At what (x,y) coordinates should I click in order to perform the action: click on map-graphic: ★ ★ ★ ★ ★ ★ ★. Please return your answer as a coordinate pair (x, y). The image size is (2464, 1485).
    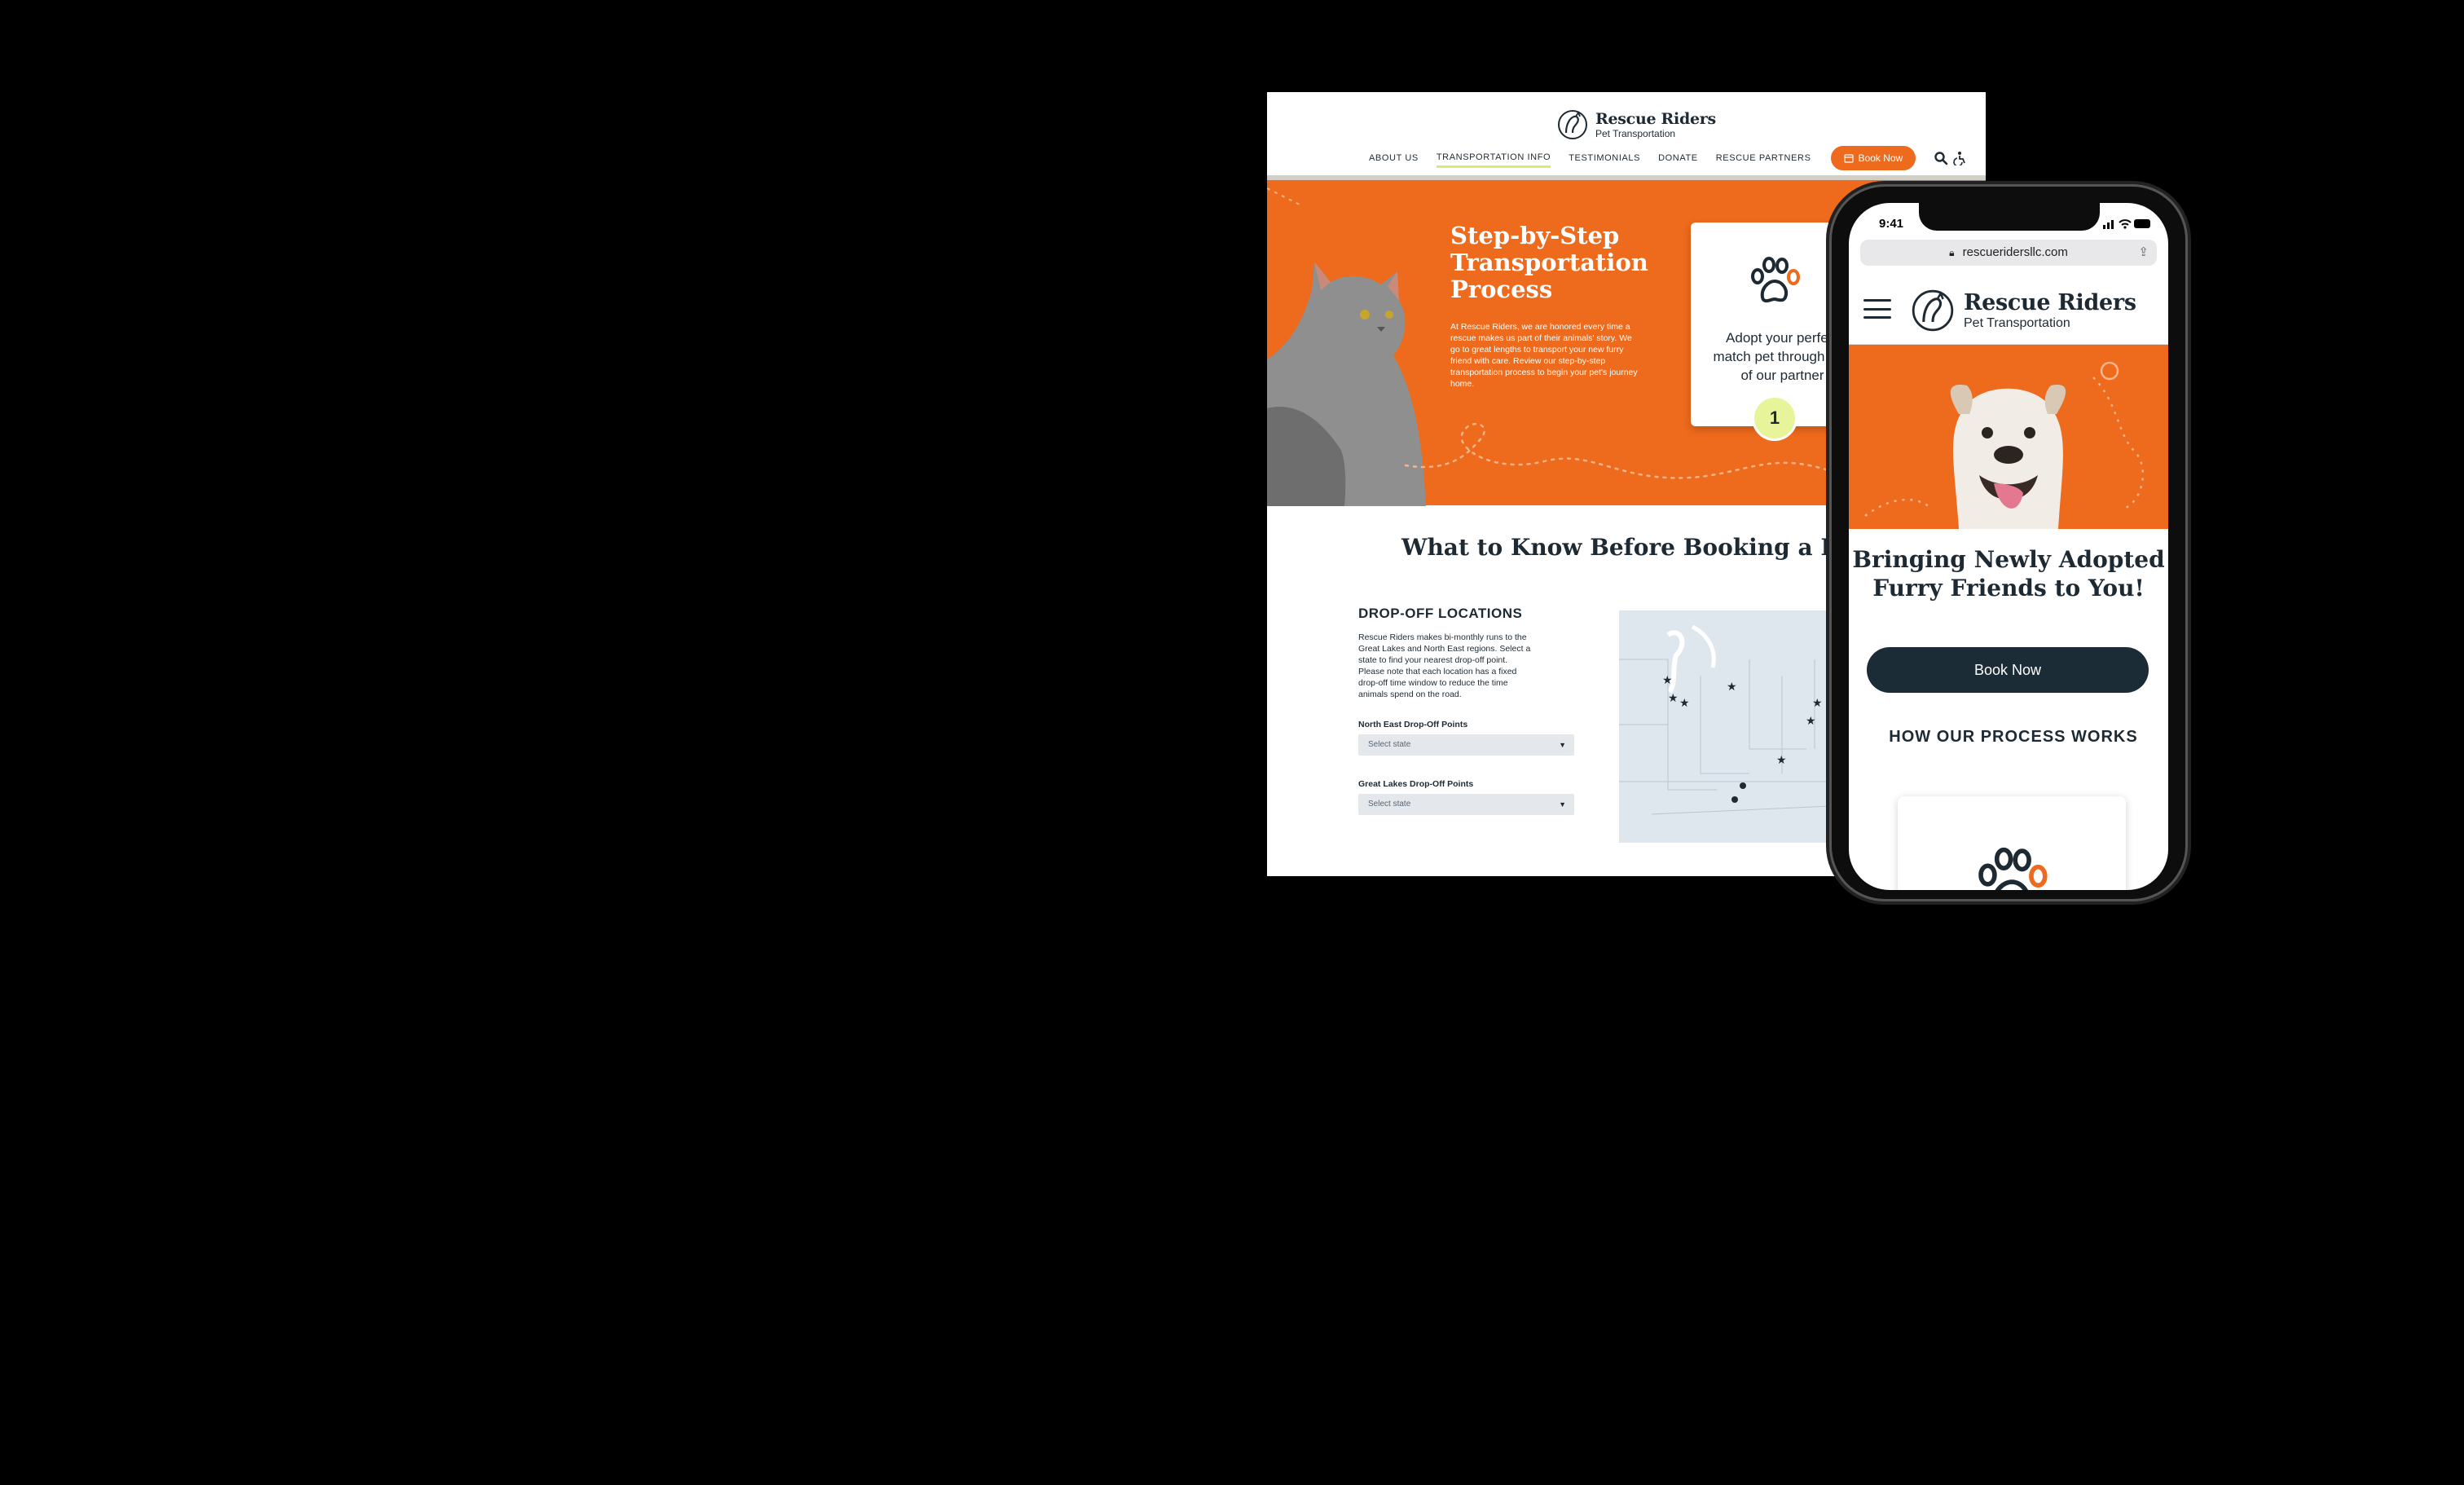
    Looking at the image, I should click on (1733, 720).